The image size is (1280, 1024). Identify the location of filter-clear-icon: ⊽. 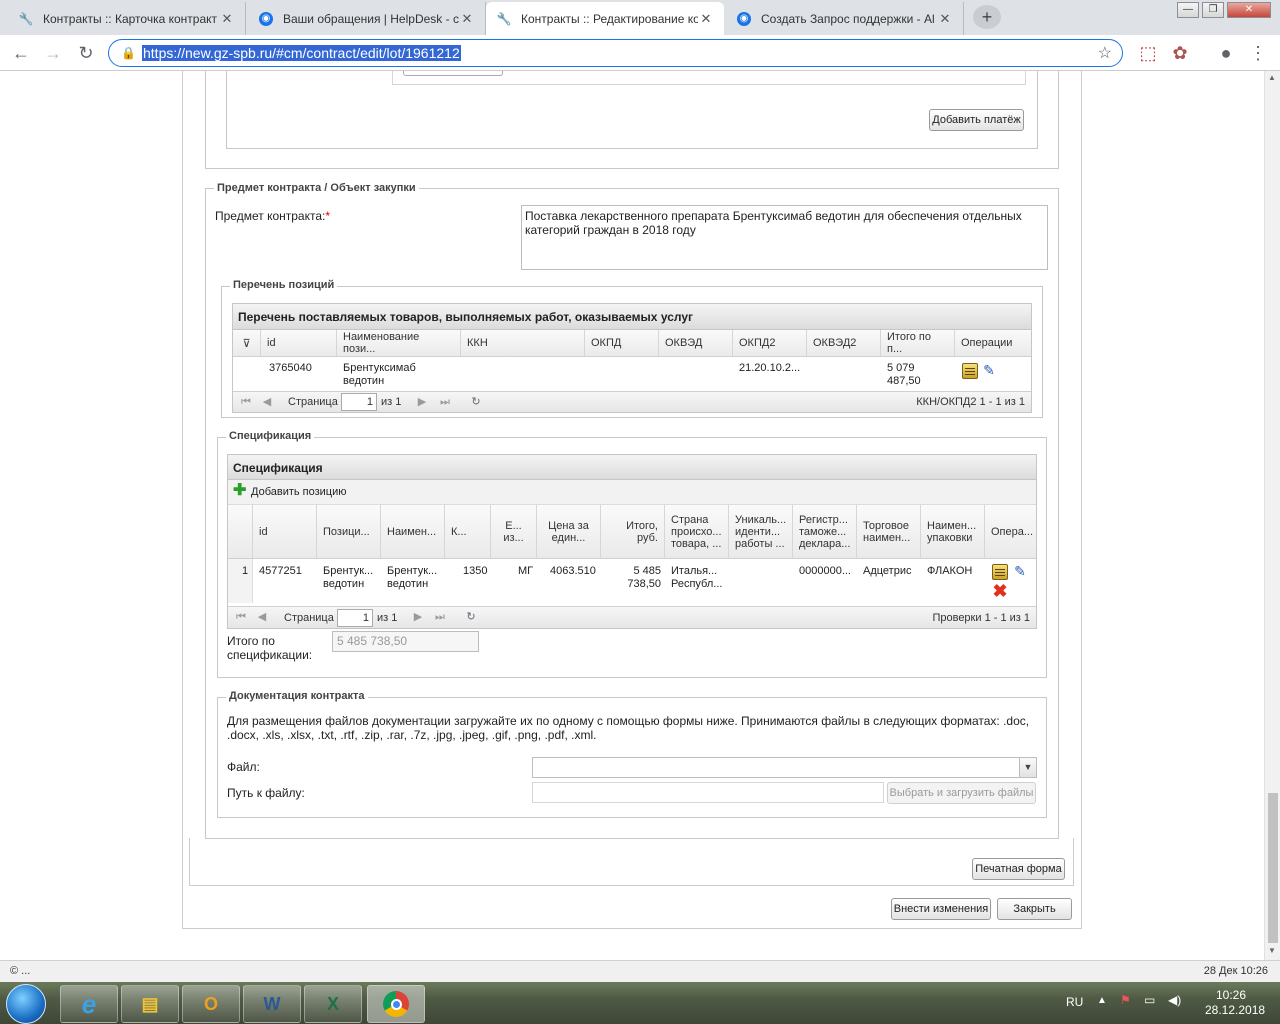
(247, 343).